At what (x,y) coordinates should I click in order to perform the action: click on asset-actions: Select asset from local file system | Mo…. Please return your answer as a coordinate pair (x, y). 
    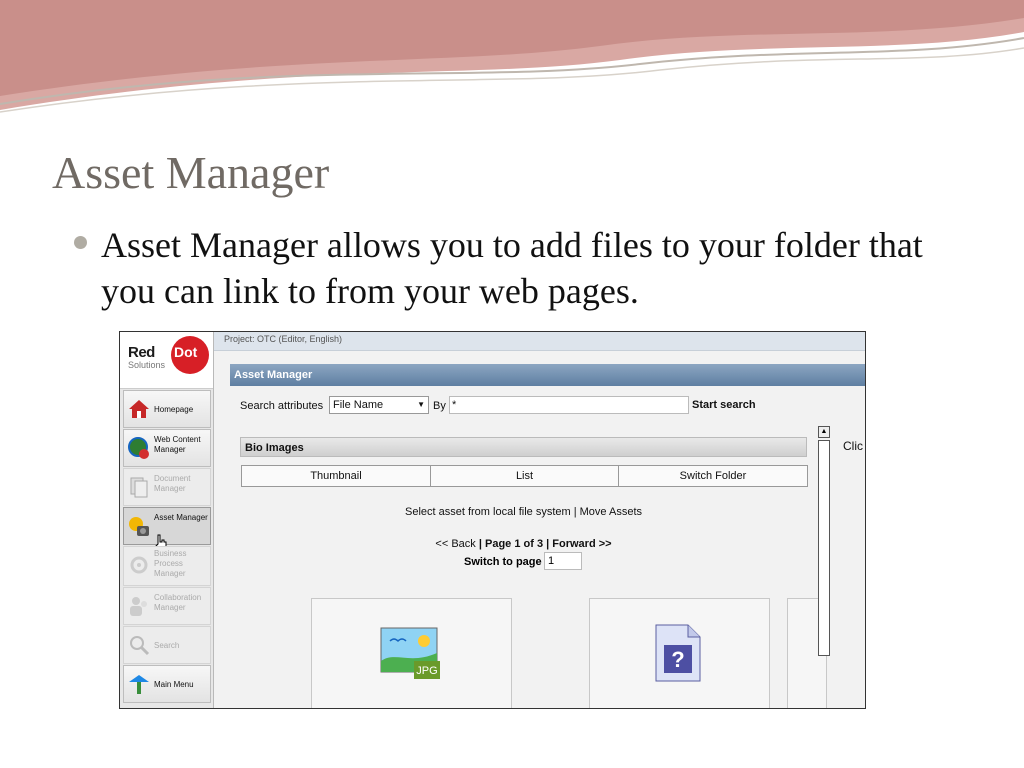
    Looking at the image, I should click on (523, 512).